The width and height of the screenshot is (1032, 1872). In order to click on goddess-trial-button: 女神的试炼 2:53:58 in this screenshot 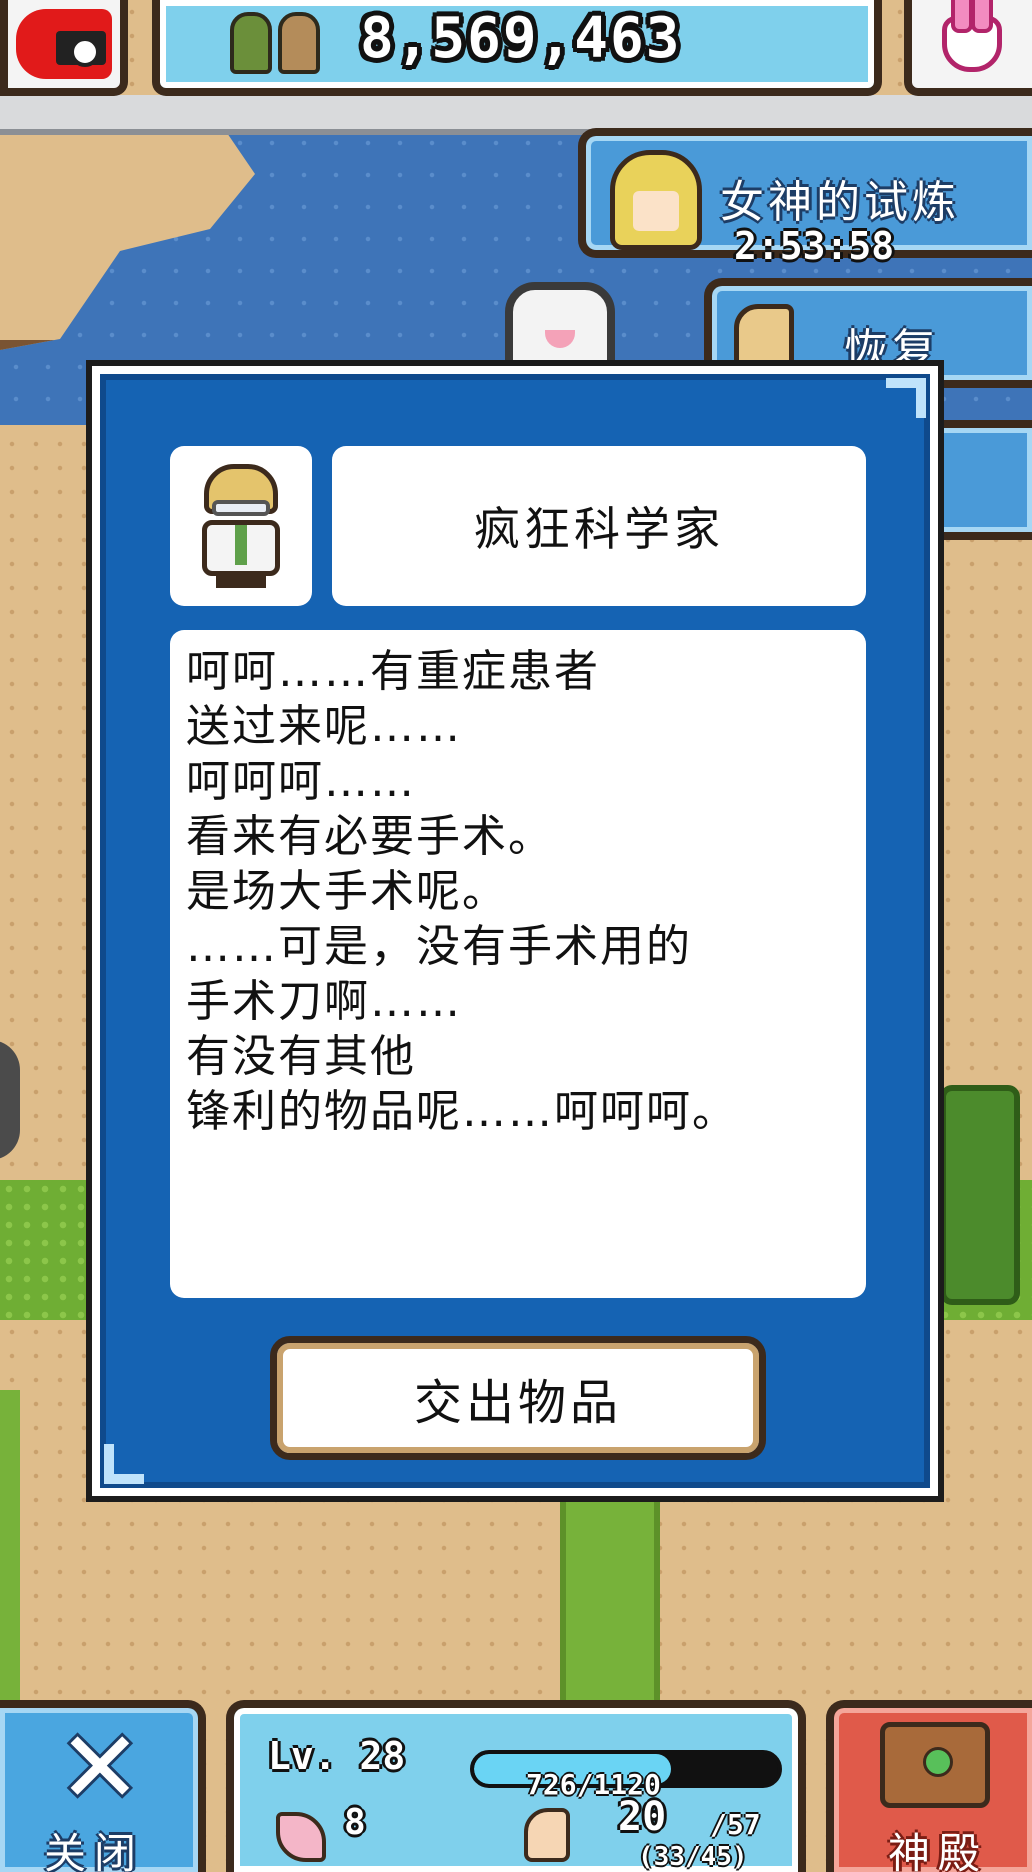, I will do `click(805, 198)`.